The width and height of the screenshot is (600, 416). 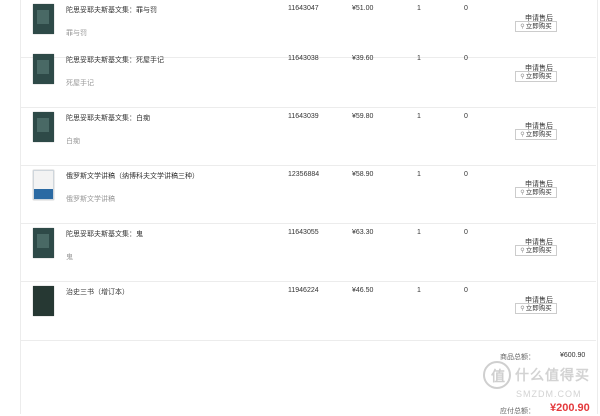 What do you see at coordinates (552, 375) in the screenshot?
I see `watermark-text: 什么值得买` at bounding box center [552, 375].